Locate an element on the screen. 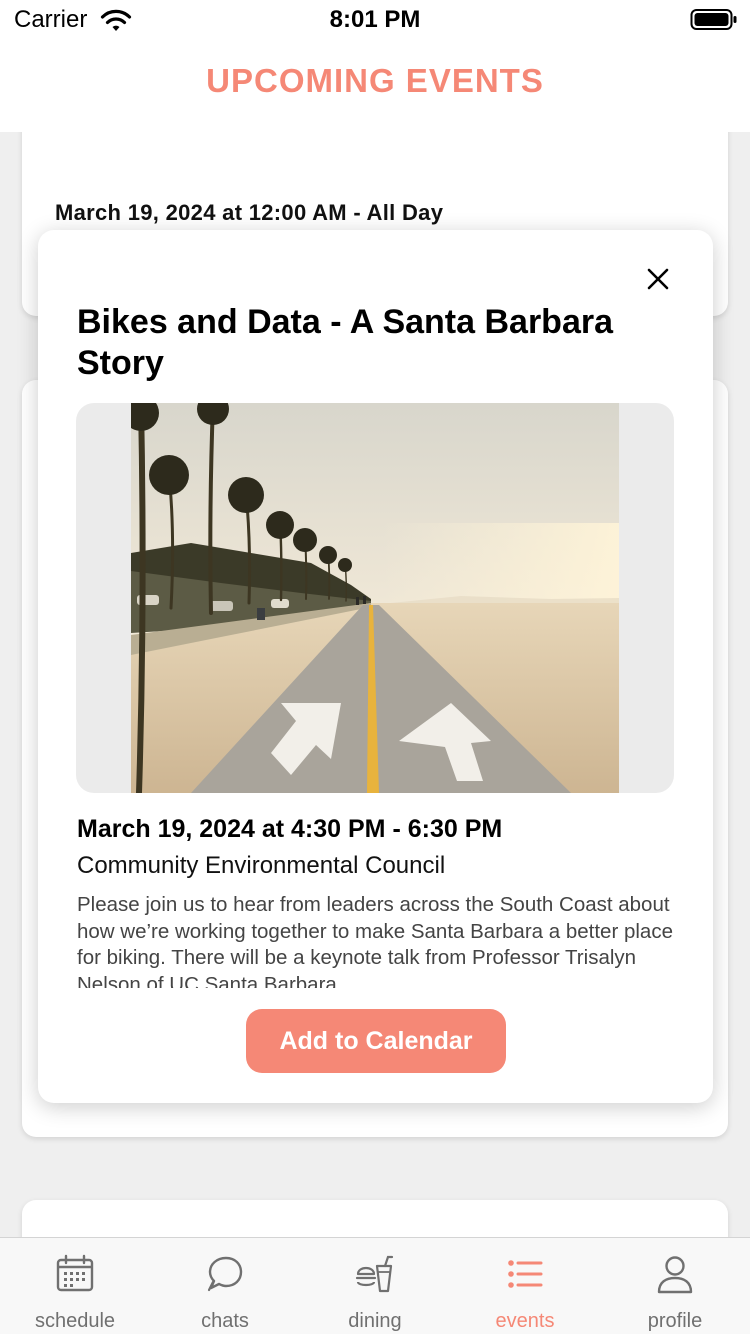  event-date-time: March 19, 2024 at 4:30 PM - 6:30 PM is located at coordinates (290, 829).